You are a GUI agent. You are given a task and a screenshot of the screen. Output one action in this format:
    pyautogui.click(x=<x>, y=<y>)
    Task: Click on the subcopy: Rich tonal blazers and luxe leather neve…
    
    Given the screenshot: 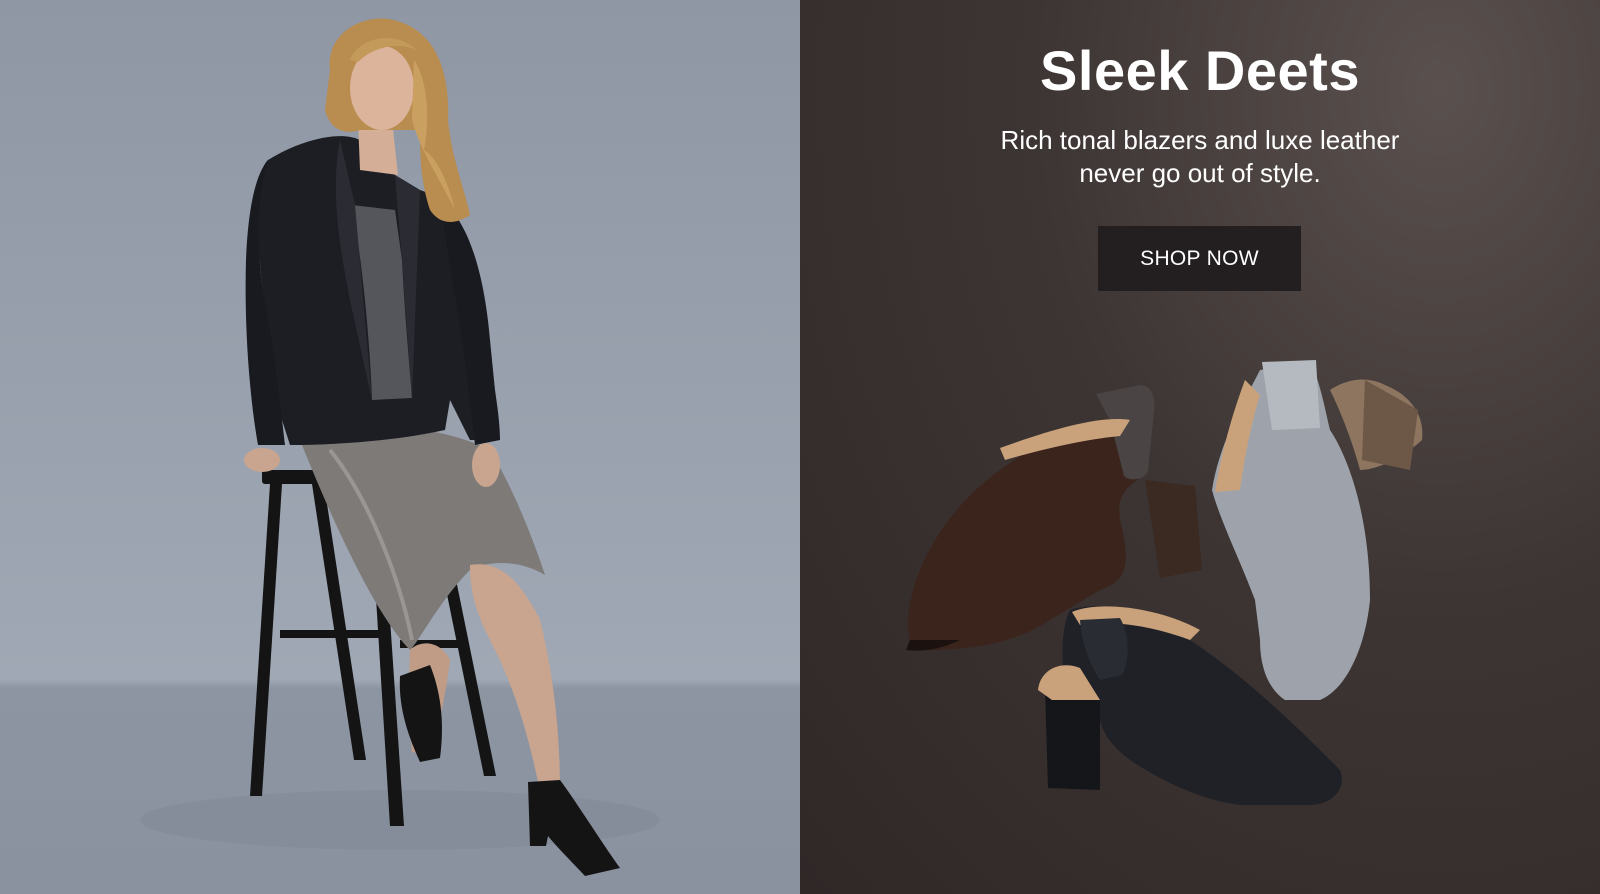 What is the action you would take?
    pyautogui.click(x=1200, y=156)
    